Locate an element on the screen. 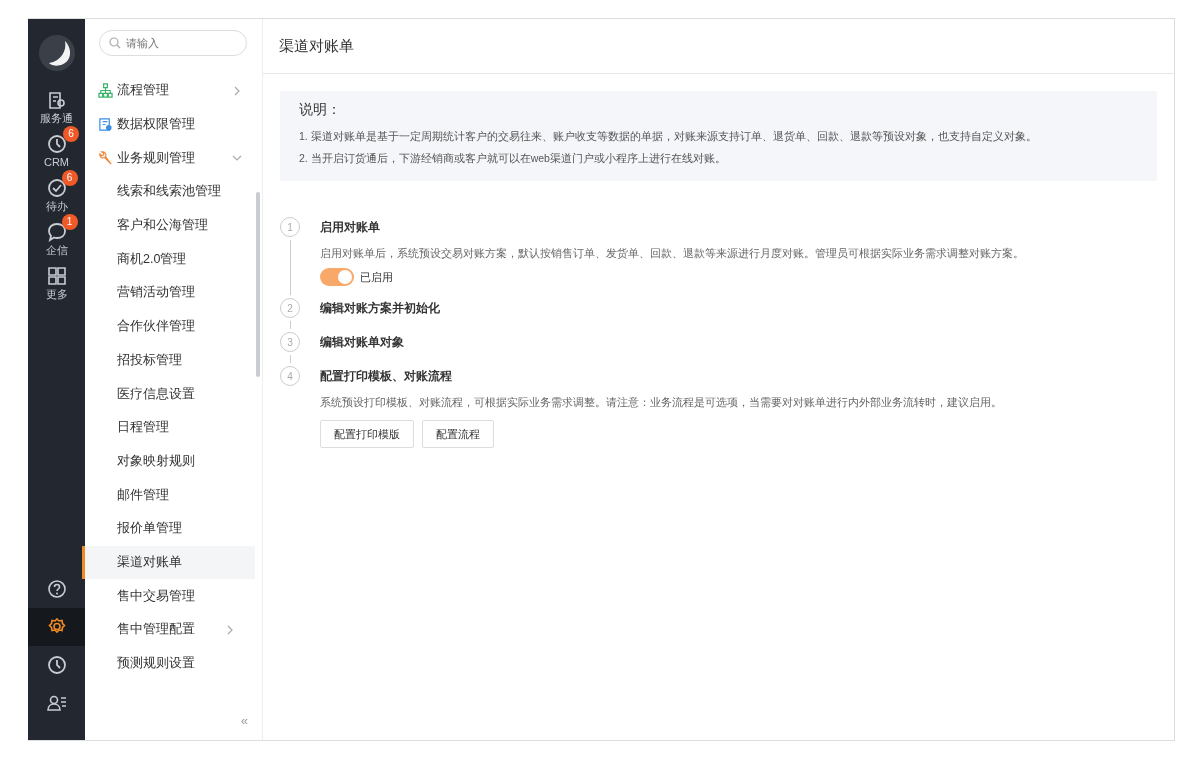 This screenshot has height=758, width=1183. submenu-item: 邮件管理 is located at coordinates (168, 495).